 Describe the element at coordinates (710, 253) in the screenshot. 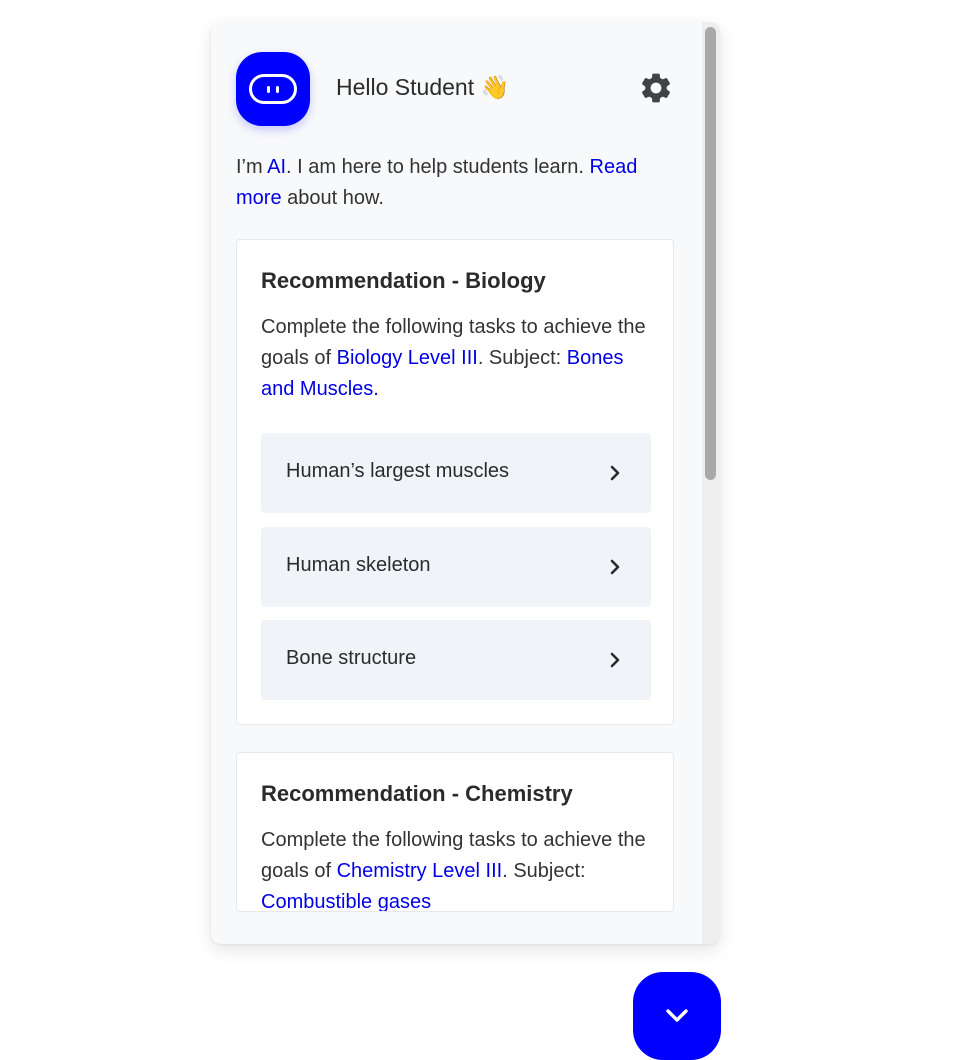

I see `scrollbar-thumb` at that location.